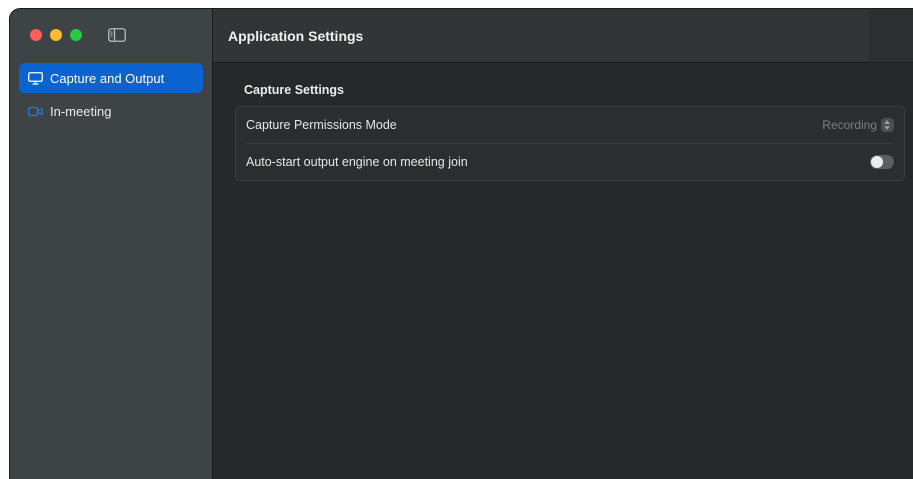 The width and height of the screenshot is (913, 479). I want to click on toolbar-trailing-area, so click(891, 35).